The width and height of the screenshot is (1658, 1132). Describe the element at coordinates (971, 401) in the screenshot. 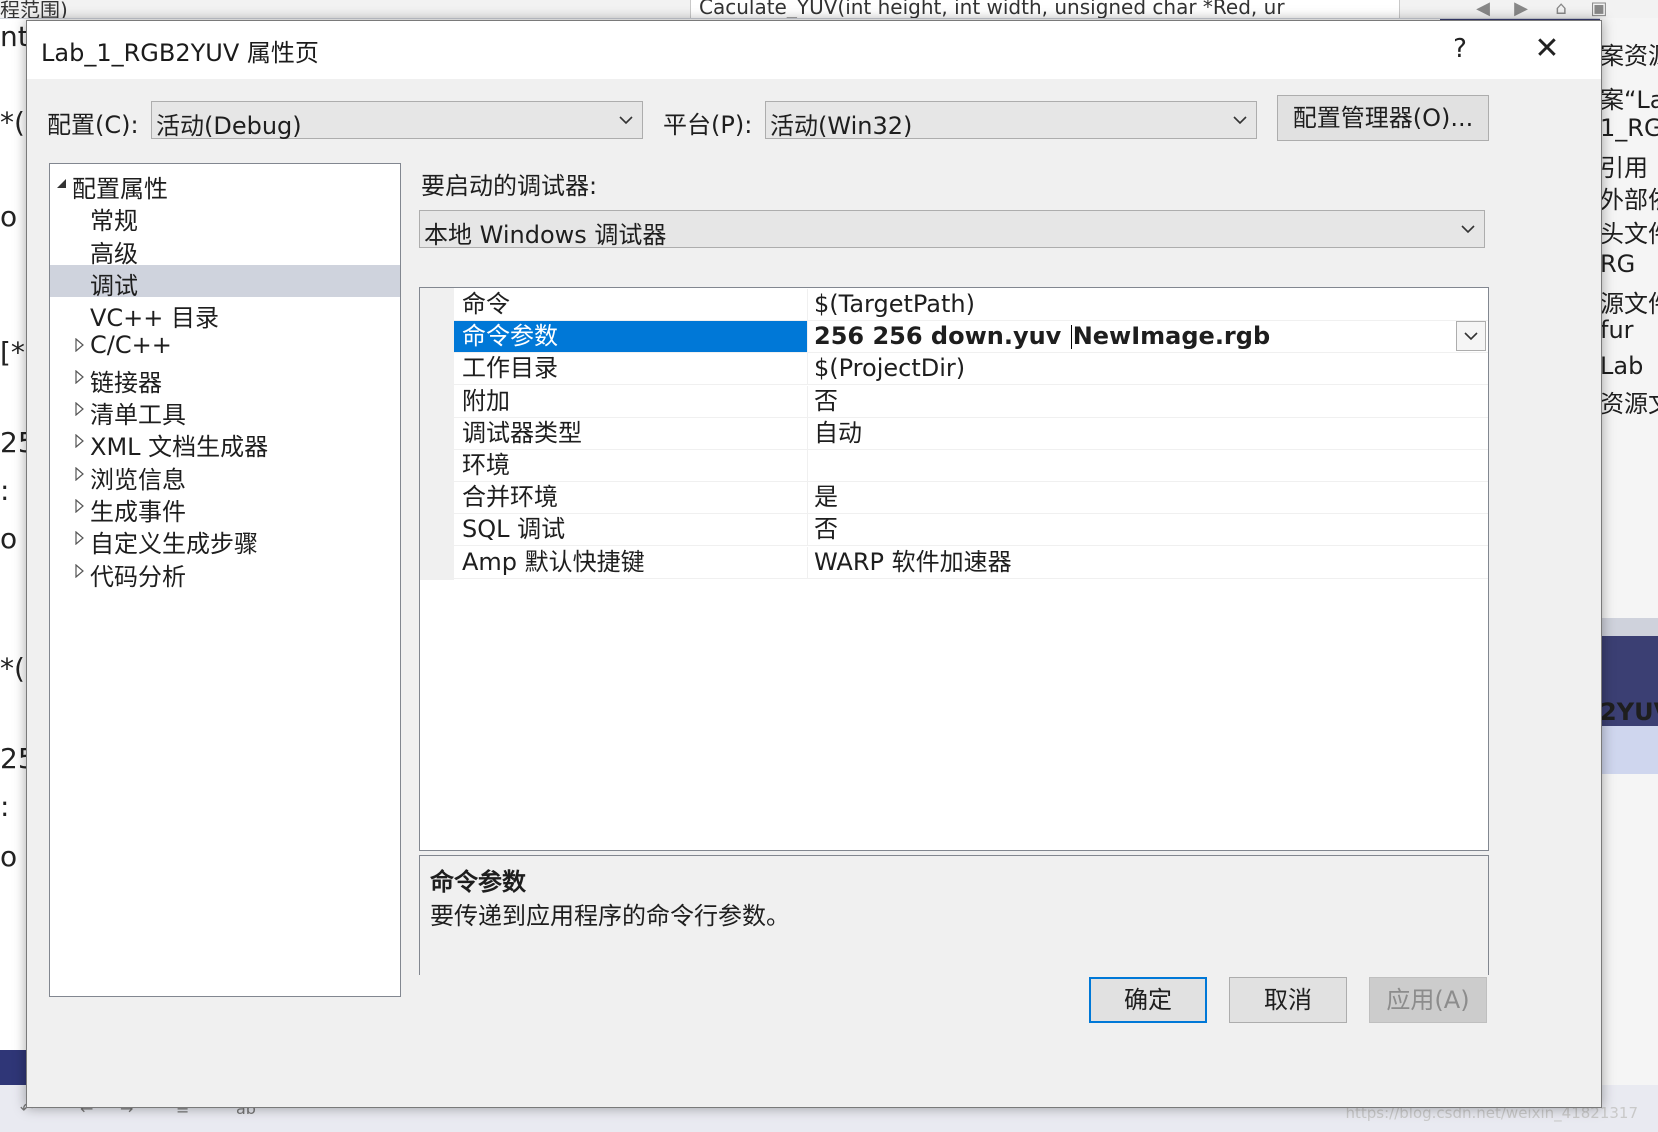

I see `property-row: 附加否` at that location.